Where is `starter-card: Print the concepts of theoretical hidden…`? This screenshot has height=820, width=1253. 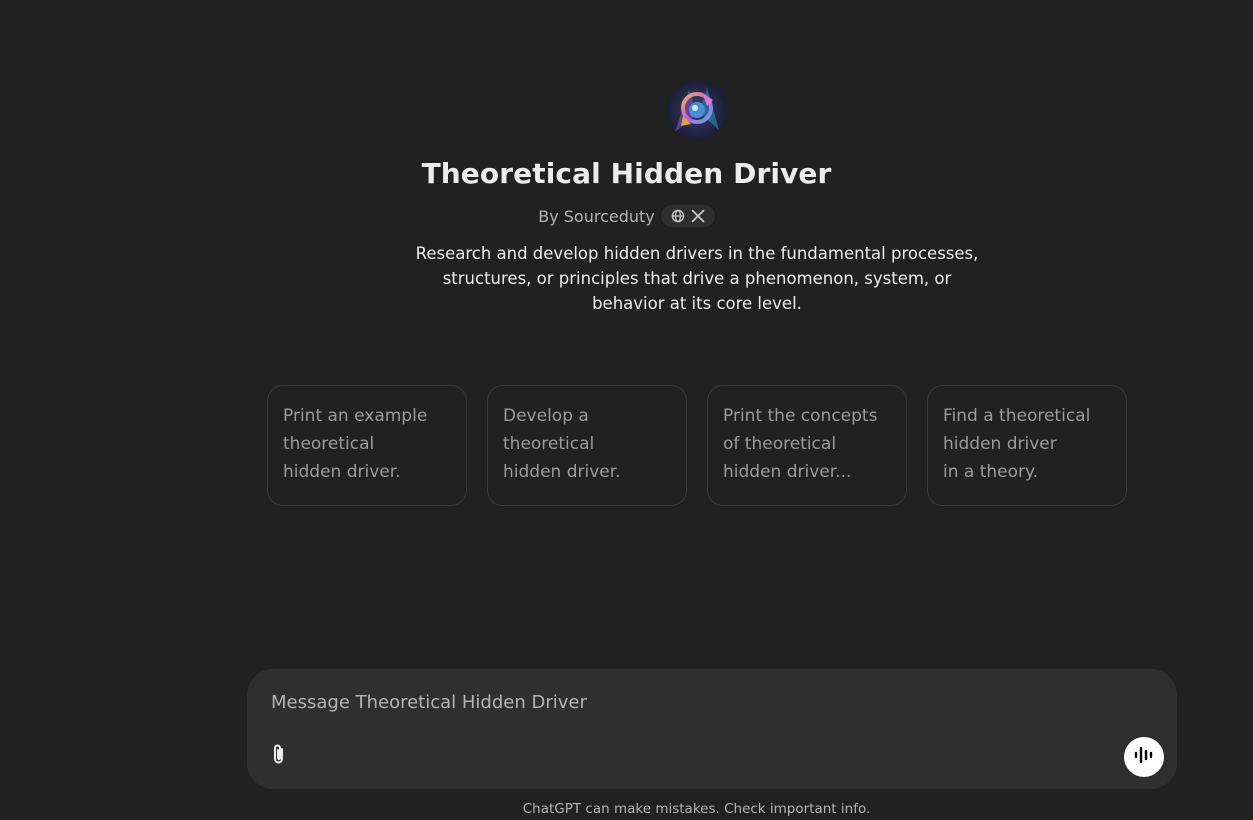
starter-card: Print the concepts of theoretical hidden… is located at coordinates (807, 445).